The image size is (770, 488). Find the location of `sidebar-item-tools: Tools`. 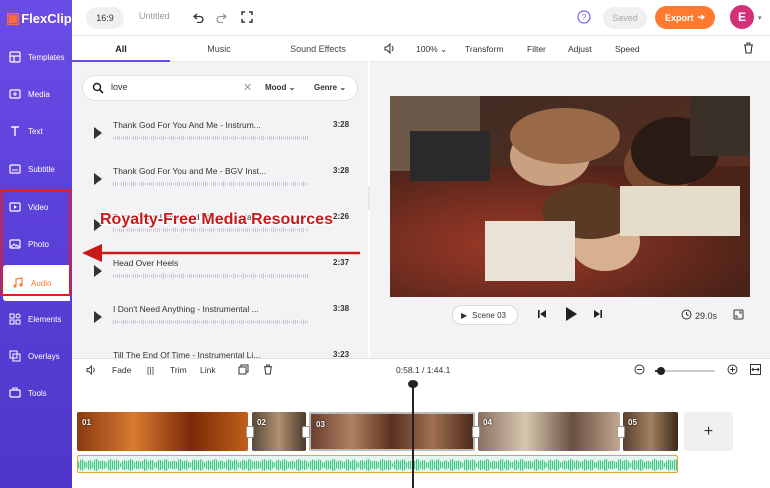

sidebar-item-tools: Tools is located at coordinates (36, 393).